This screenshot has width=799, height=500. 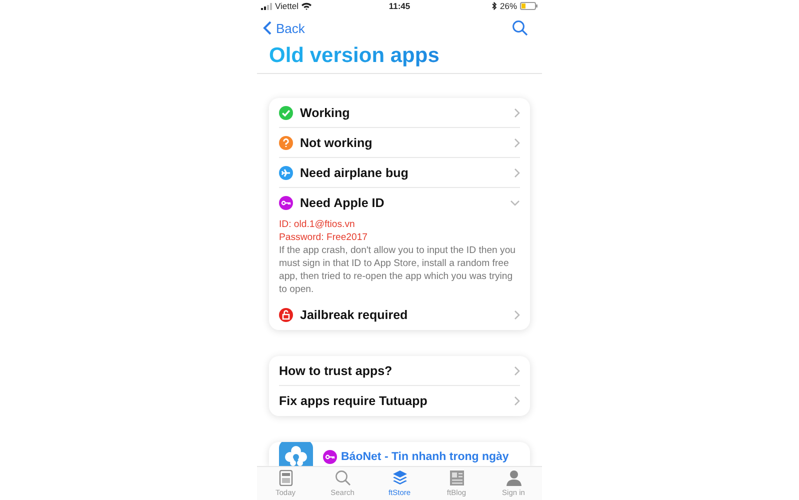 What do you see at coordinates (456, 478) in the screenshot?
I see `blog-icon` at bounding box center [456, 478].